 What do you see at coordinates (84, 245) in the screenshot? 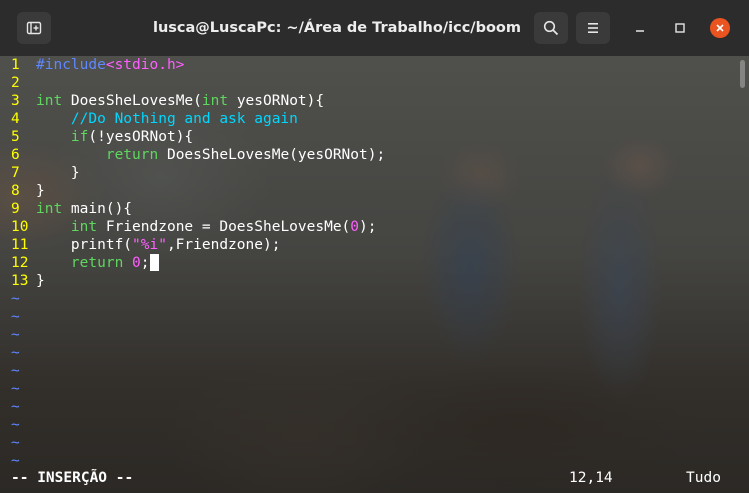
I see `code-token: printf(` at bounding box center [84, 245].